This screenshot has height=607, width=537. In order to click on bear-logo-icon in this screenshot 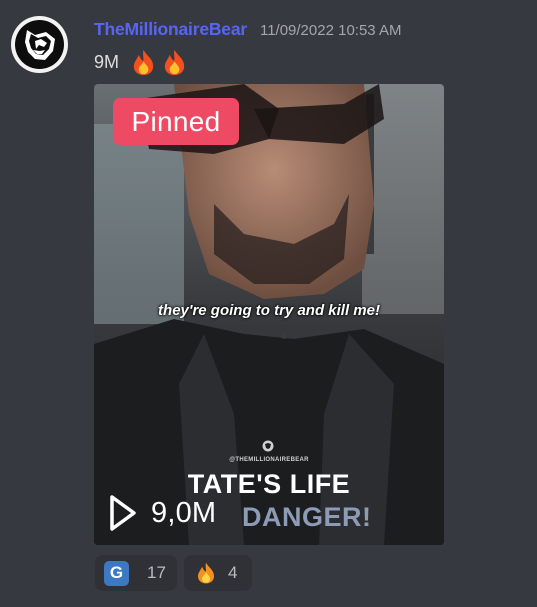, I will do `click(39, 44)`.